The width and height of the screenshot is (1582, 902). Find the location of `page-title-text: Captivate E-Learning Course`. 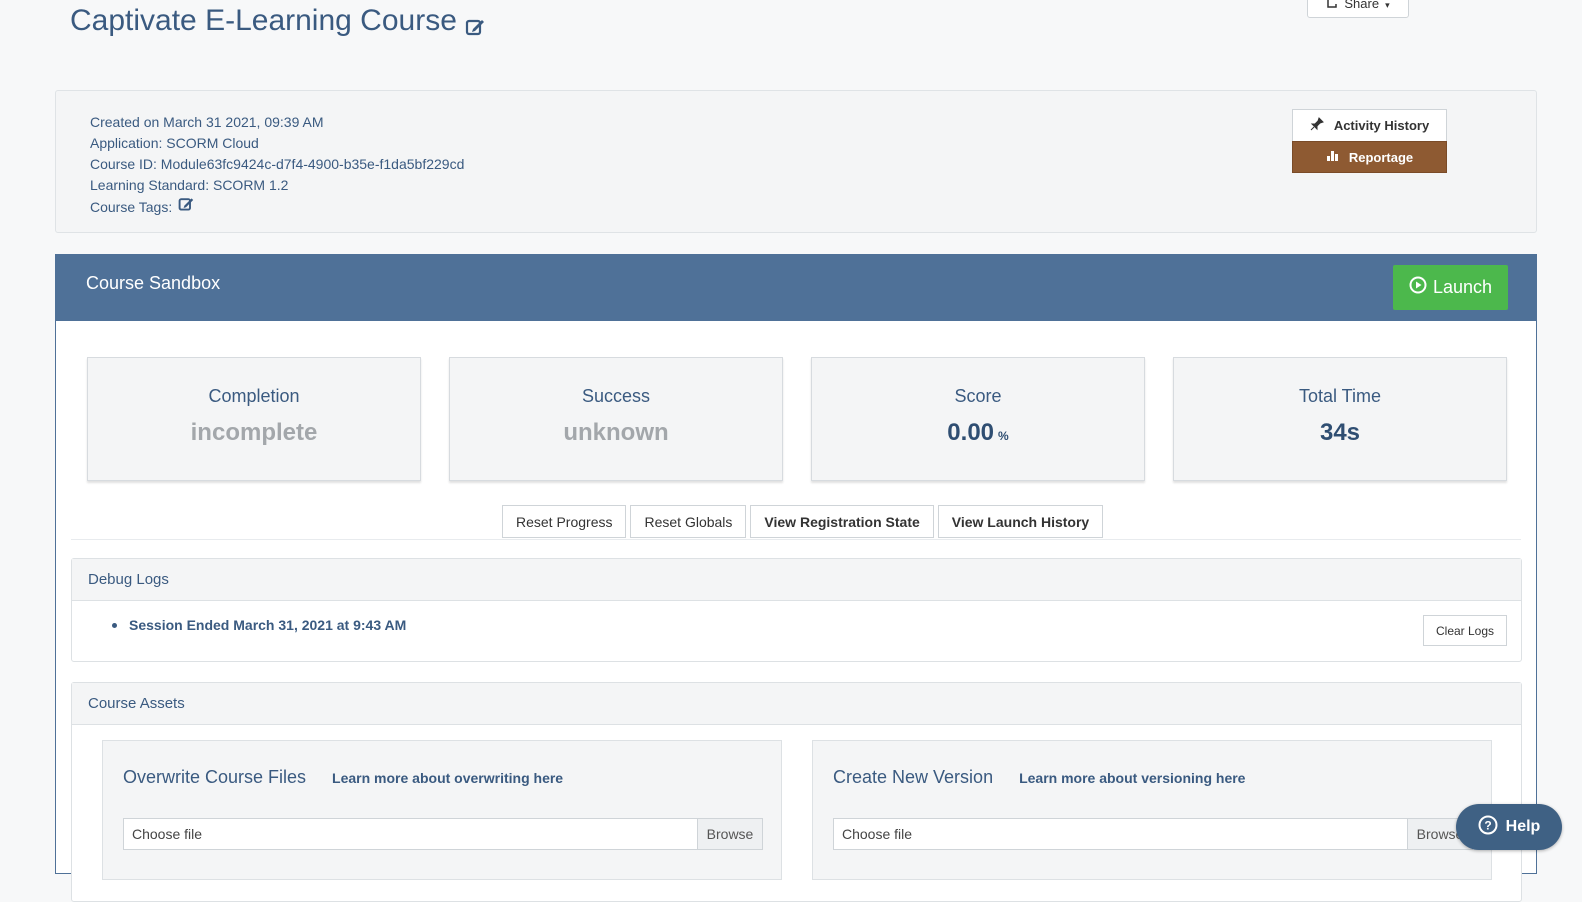

page-title-text: Captivate E-Learning Course is located at coordinates (263, 20).